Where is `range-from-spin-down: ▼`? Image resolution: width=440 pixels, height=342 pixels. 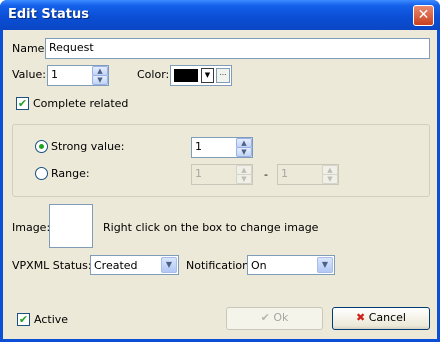
range-from-spin-down: ▼ is located at coordinates (244, 179).